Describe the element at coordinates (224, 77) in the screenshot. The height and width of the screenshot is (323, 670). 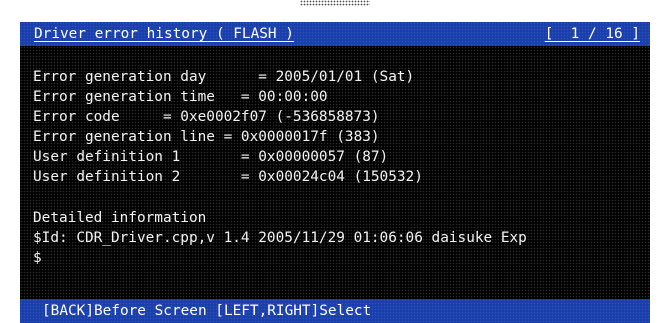
I see `error-generation-day: Error generation day = 2005/01/01 (Sat)` at that location.